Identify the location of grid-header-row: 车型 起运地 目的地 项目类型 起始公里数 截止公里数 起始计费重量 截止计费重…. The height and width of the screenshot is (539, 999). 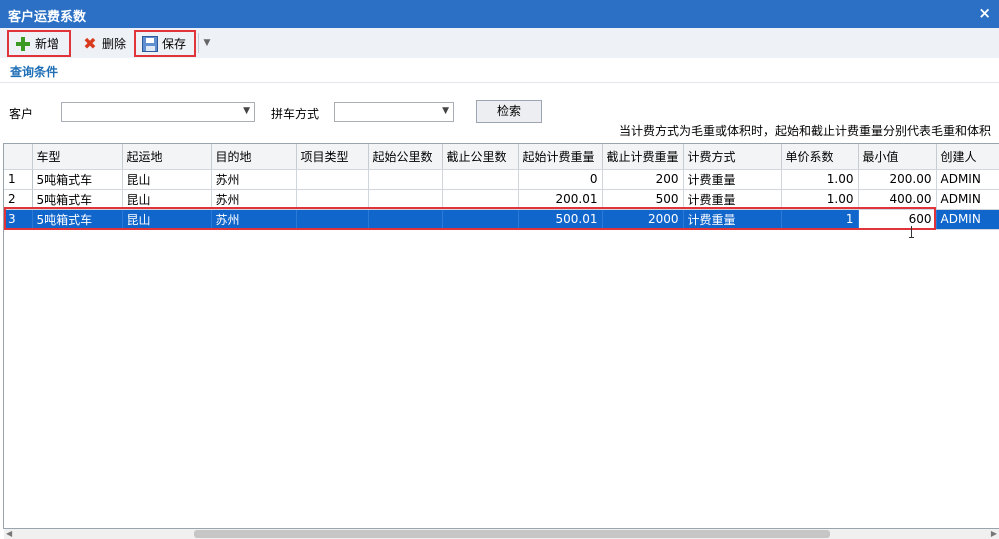
(501, 157).